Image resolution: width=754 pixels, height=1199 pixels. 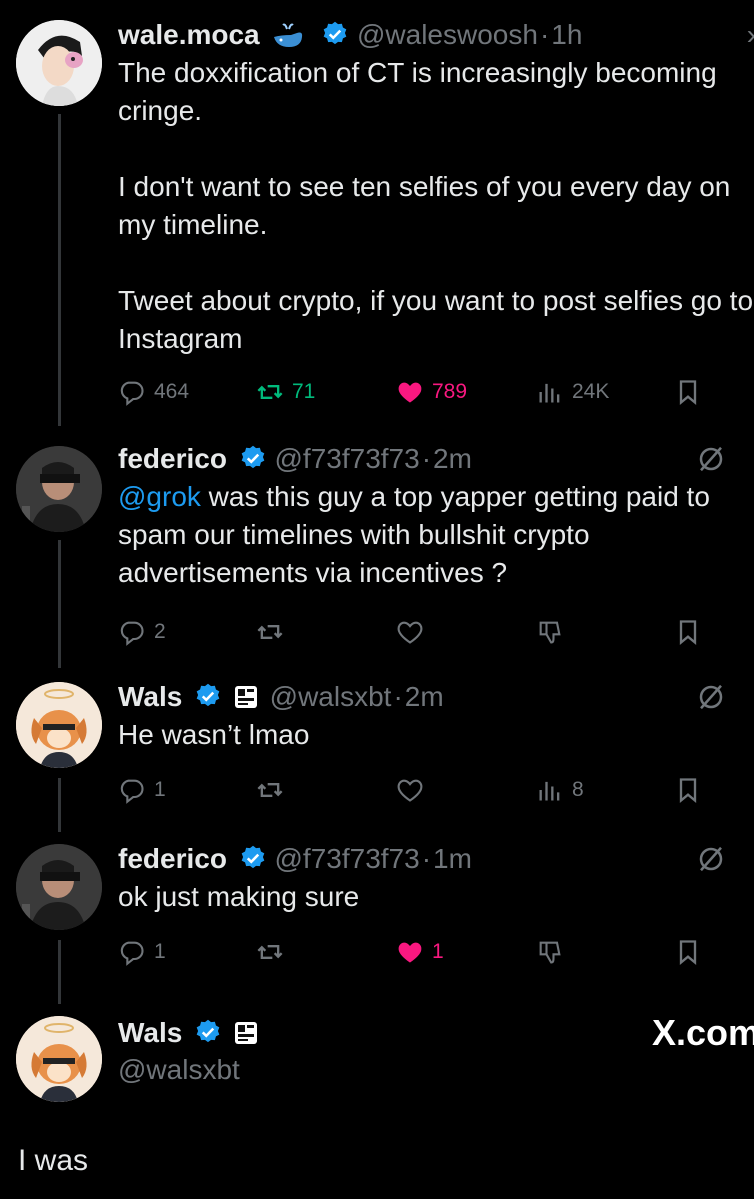 I want to click on mention-link: @grok, so click(x=159, y=496).